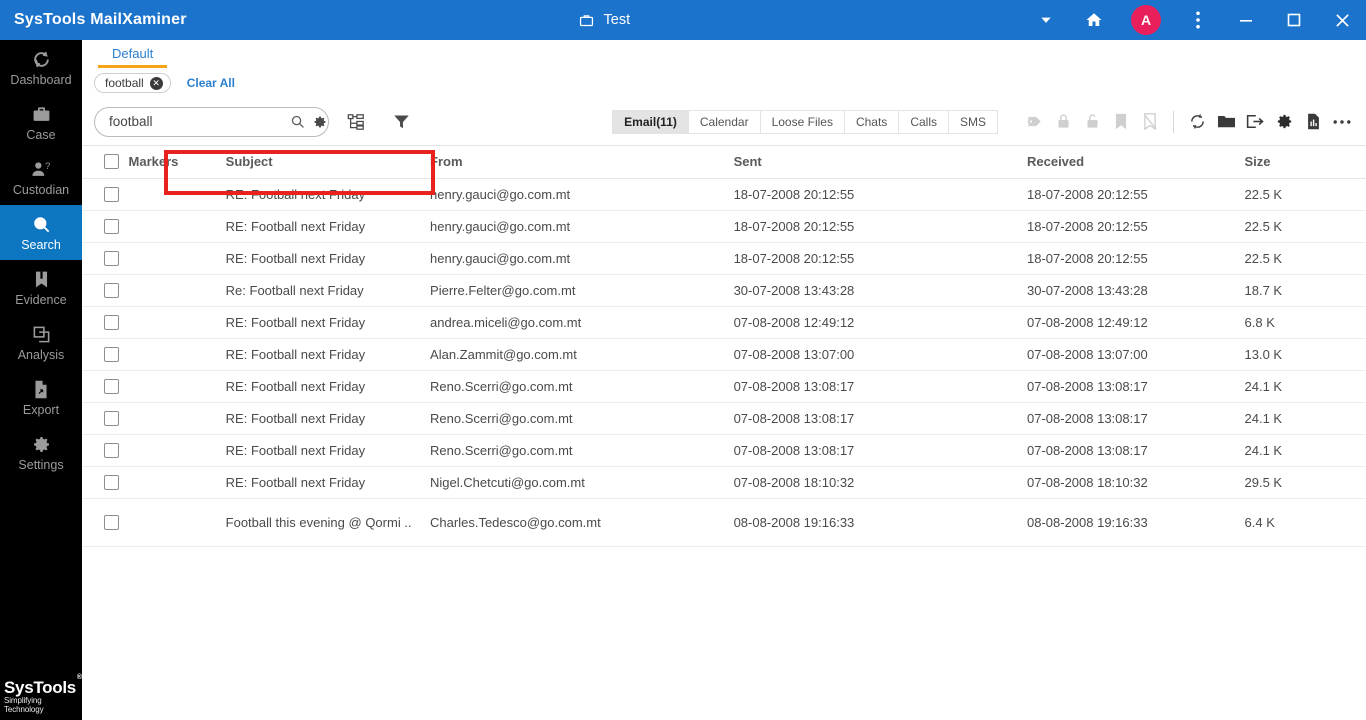 The width and height of the screenshot is (1366, 720). What do you see at coordinates (41, 397) in the screenshot?
I see `sidebar-item-export: Export` at bounding box center [41, 397].